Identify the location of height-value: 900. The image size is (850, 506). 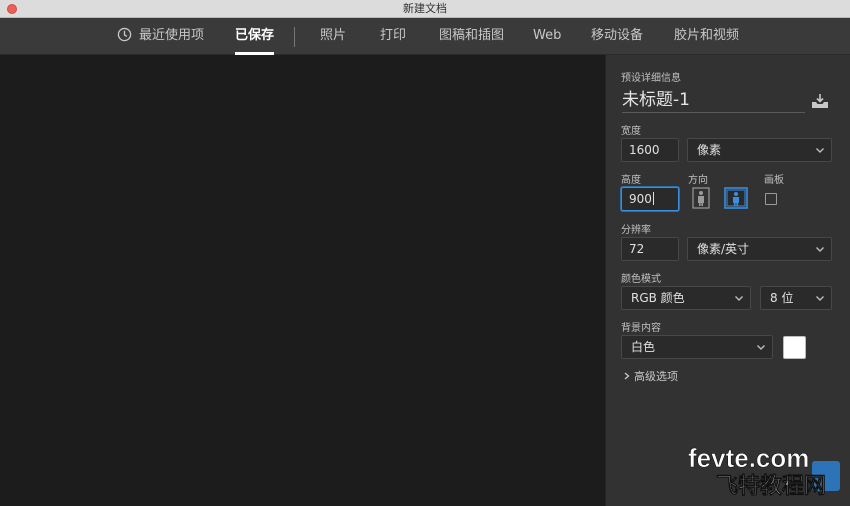
(640, 199).